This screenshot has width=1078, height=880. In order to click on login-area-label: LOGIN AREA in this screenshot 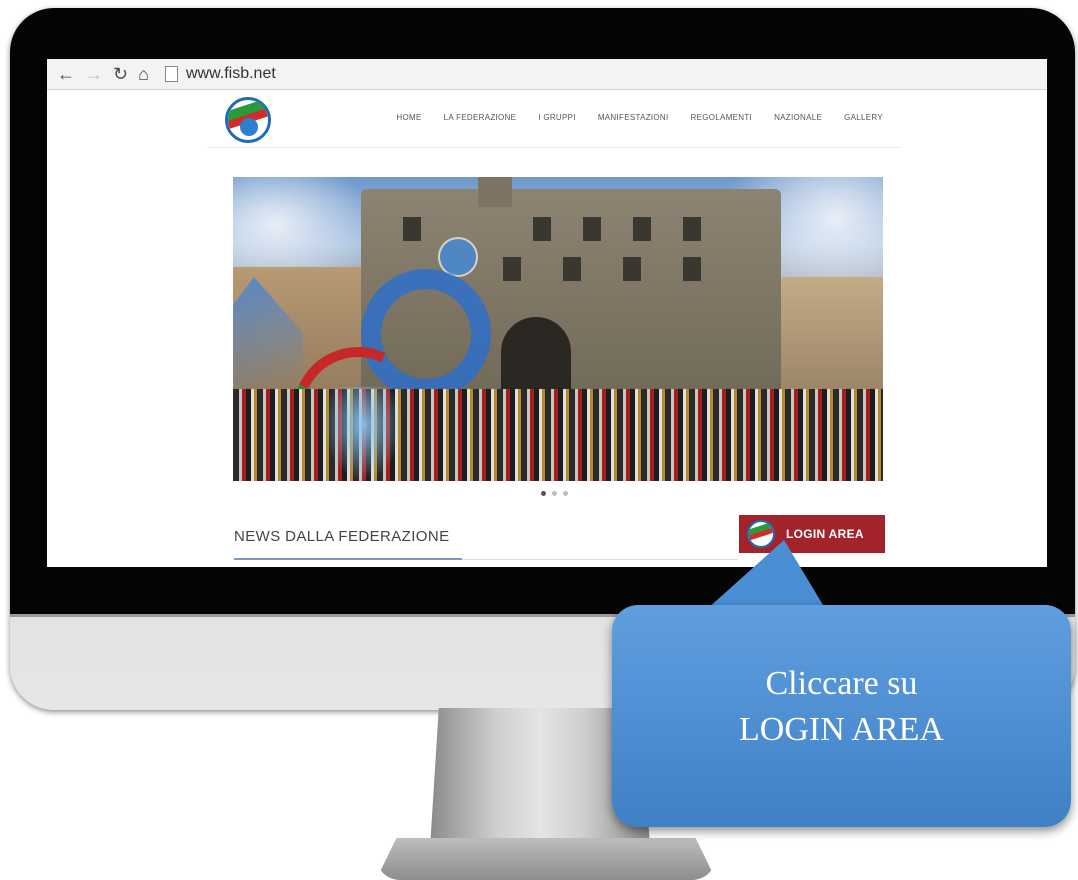, I will do `click(825, 534)`.